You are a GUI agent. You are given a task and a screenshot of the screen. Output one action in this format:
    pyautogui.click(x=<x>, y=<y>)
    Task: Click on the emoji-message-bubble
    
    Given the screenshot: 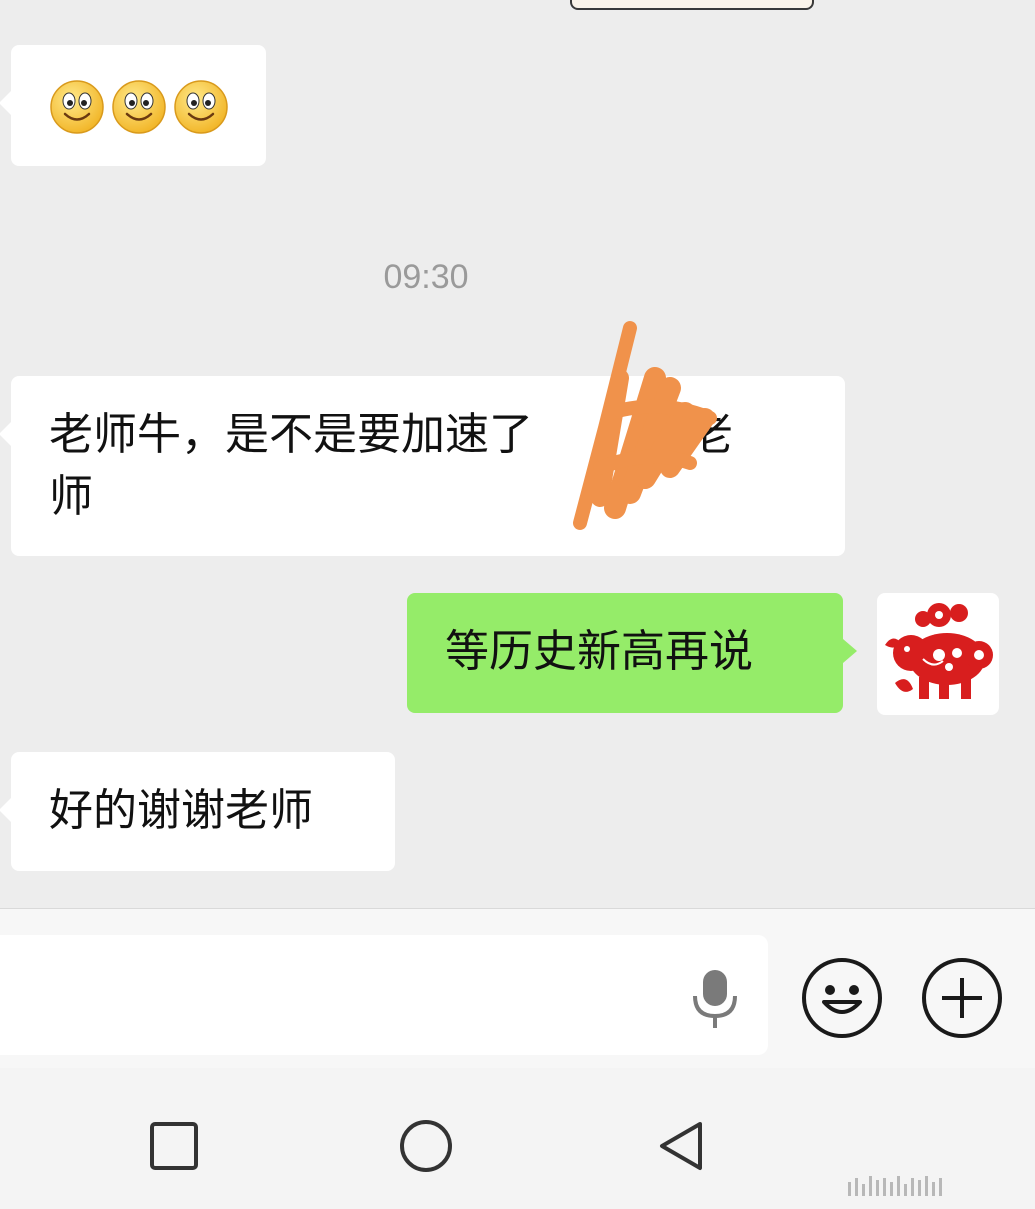 What is the action you would take?
    pyautogui.click(x=133, y=105)
    